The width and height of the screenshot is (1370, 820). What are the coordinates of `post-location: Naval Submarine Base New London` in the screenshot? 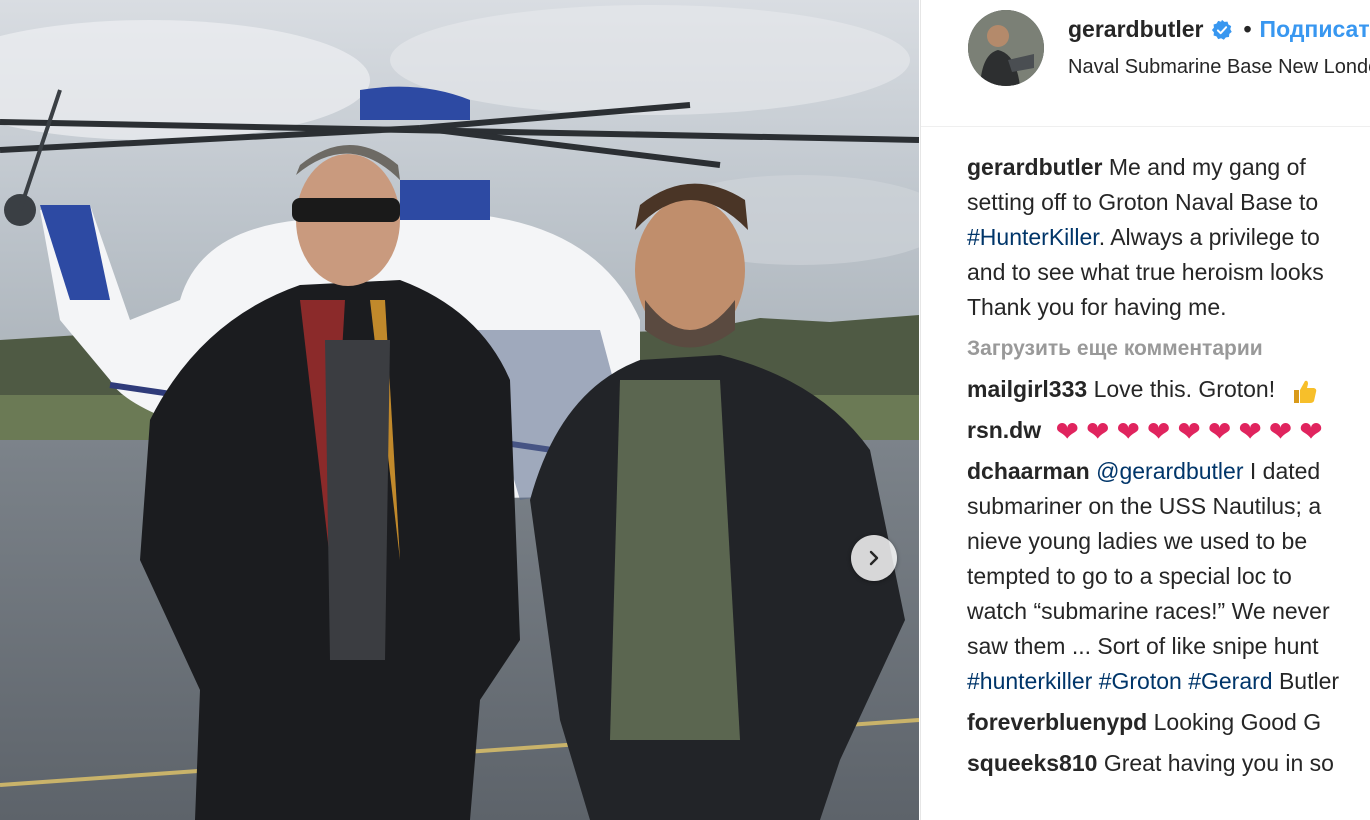 It's located at (1219, 67).